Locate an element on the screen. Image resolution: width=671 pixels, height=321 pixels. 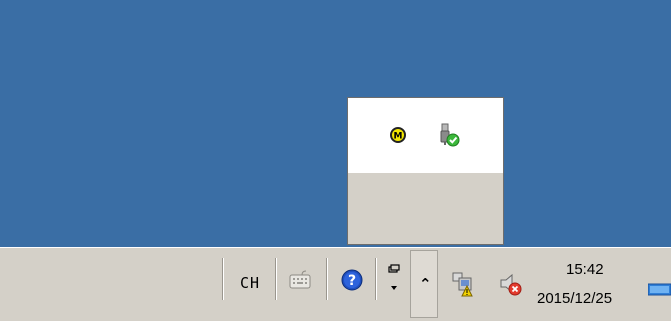
keyboard-icon is located at coordinates (300, 282).